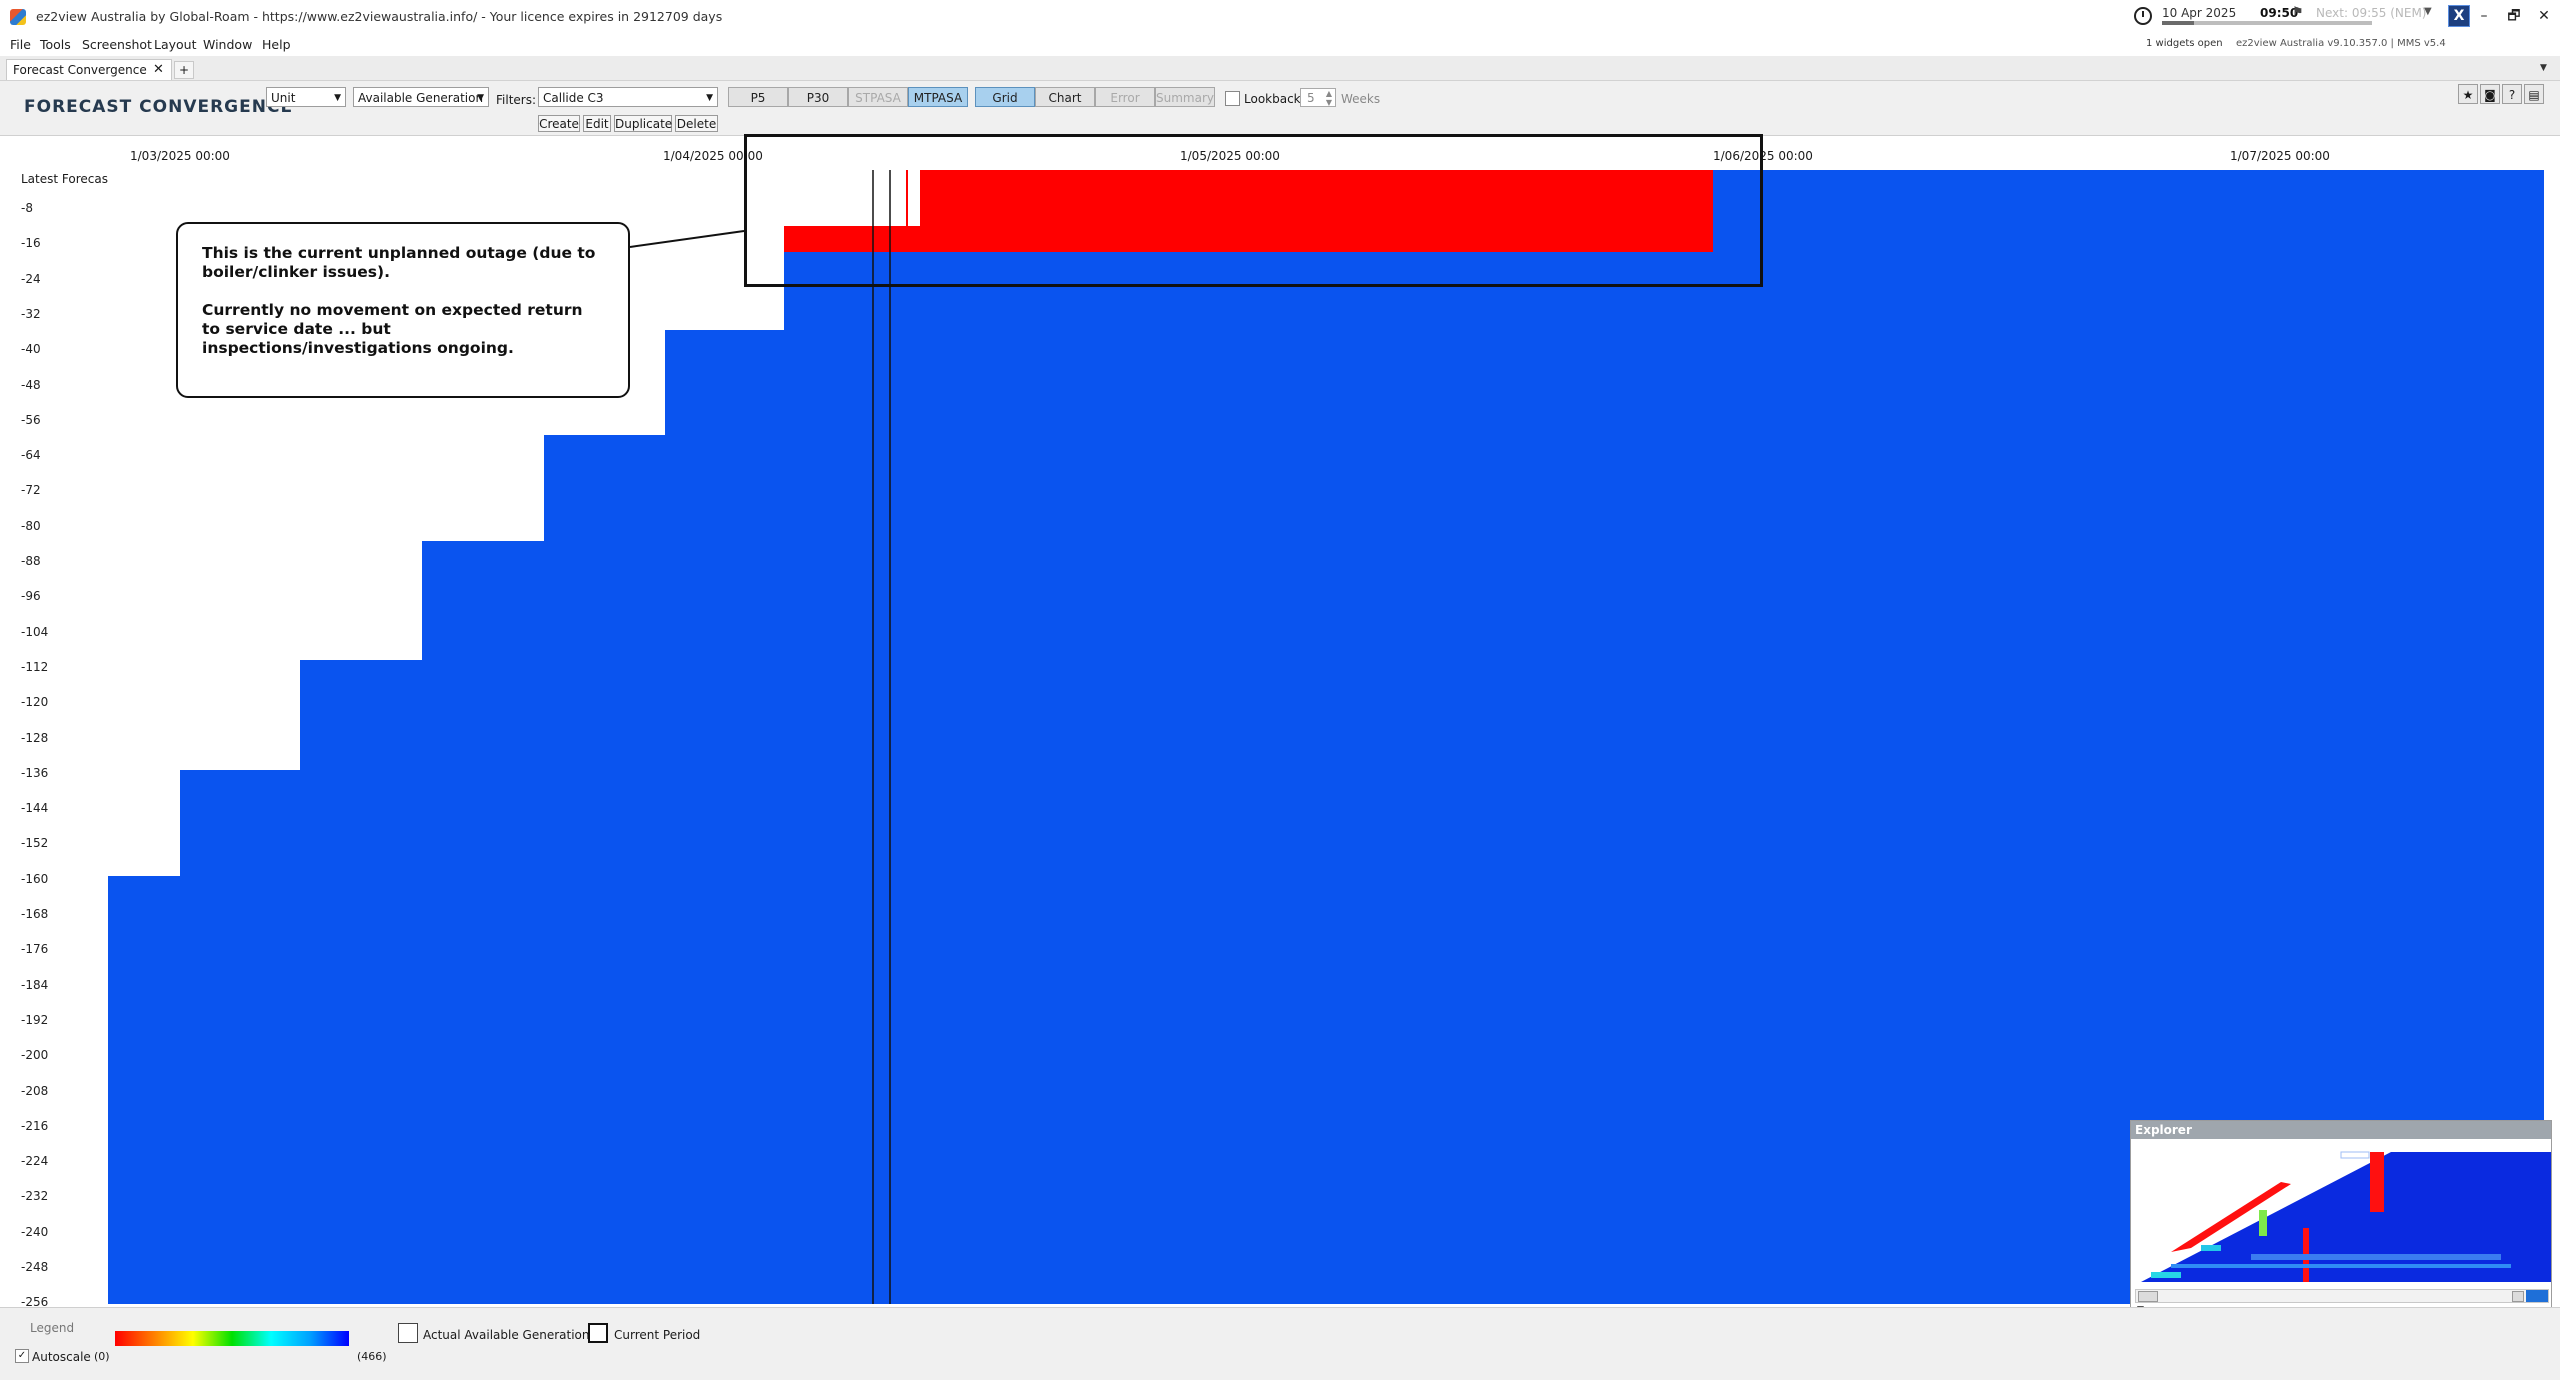 The image size is (2560, 1380). Describe the element at coordinates (22, 1356) in the screenshot. I see `autoscale-checkbox: ✓` at that location.